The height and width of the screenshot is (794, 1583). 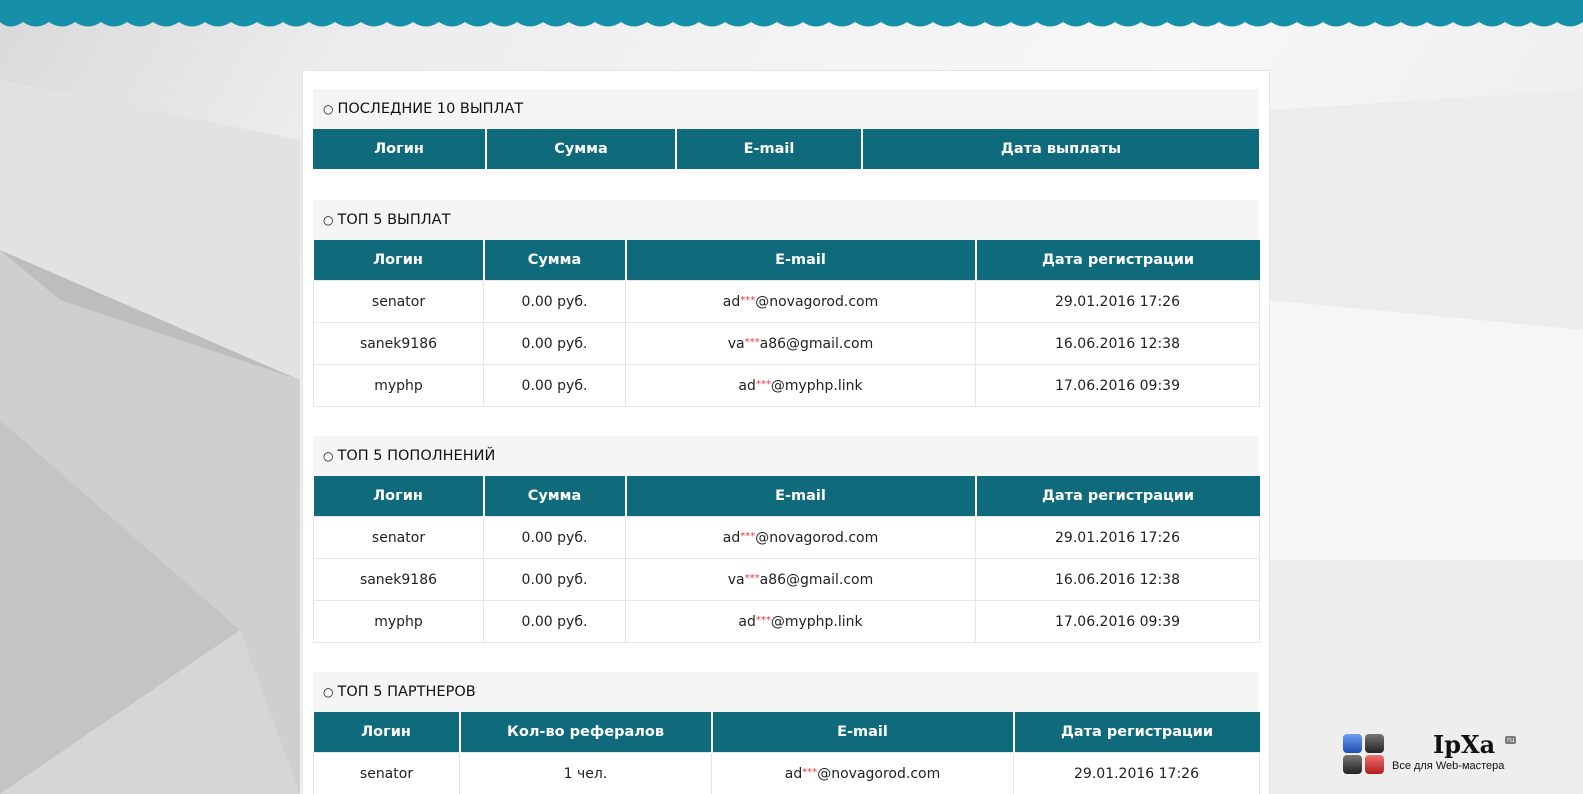 I want to click on last-payouts-table: Логин Сумма E-mail Дата выплаты, so click(x=786, y=149).